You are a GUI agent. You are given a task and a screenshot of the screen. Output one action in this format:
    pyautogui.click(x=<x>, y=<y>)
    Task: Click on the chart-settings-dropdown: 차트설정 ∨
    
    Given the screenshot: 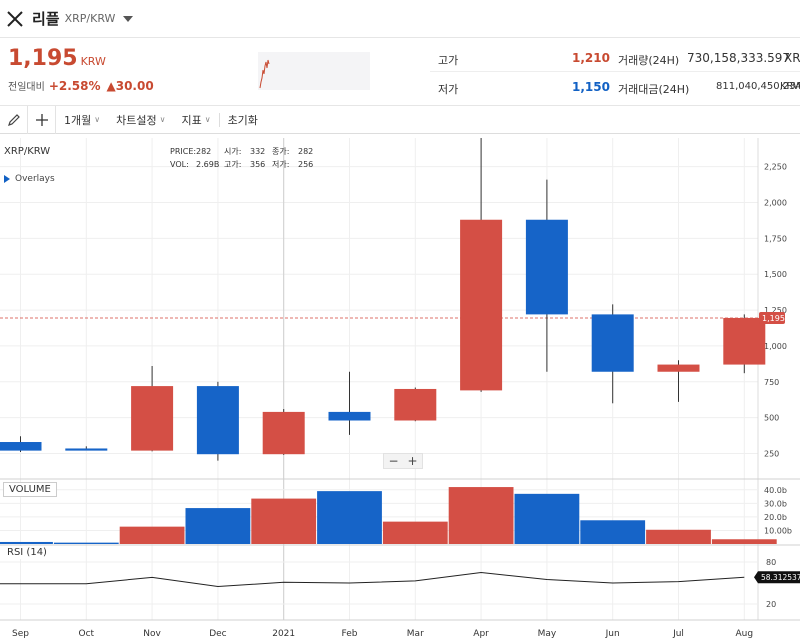 What is the action you would take?
    pyautogui.click(x=140, y=120)
    